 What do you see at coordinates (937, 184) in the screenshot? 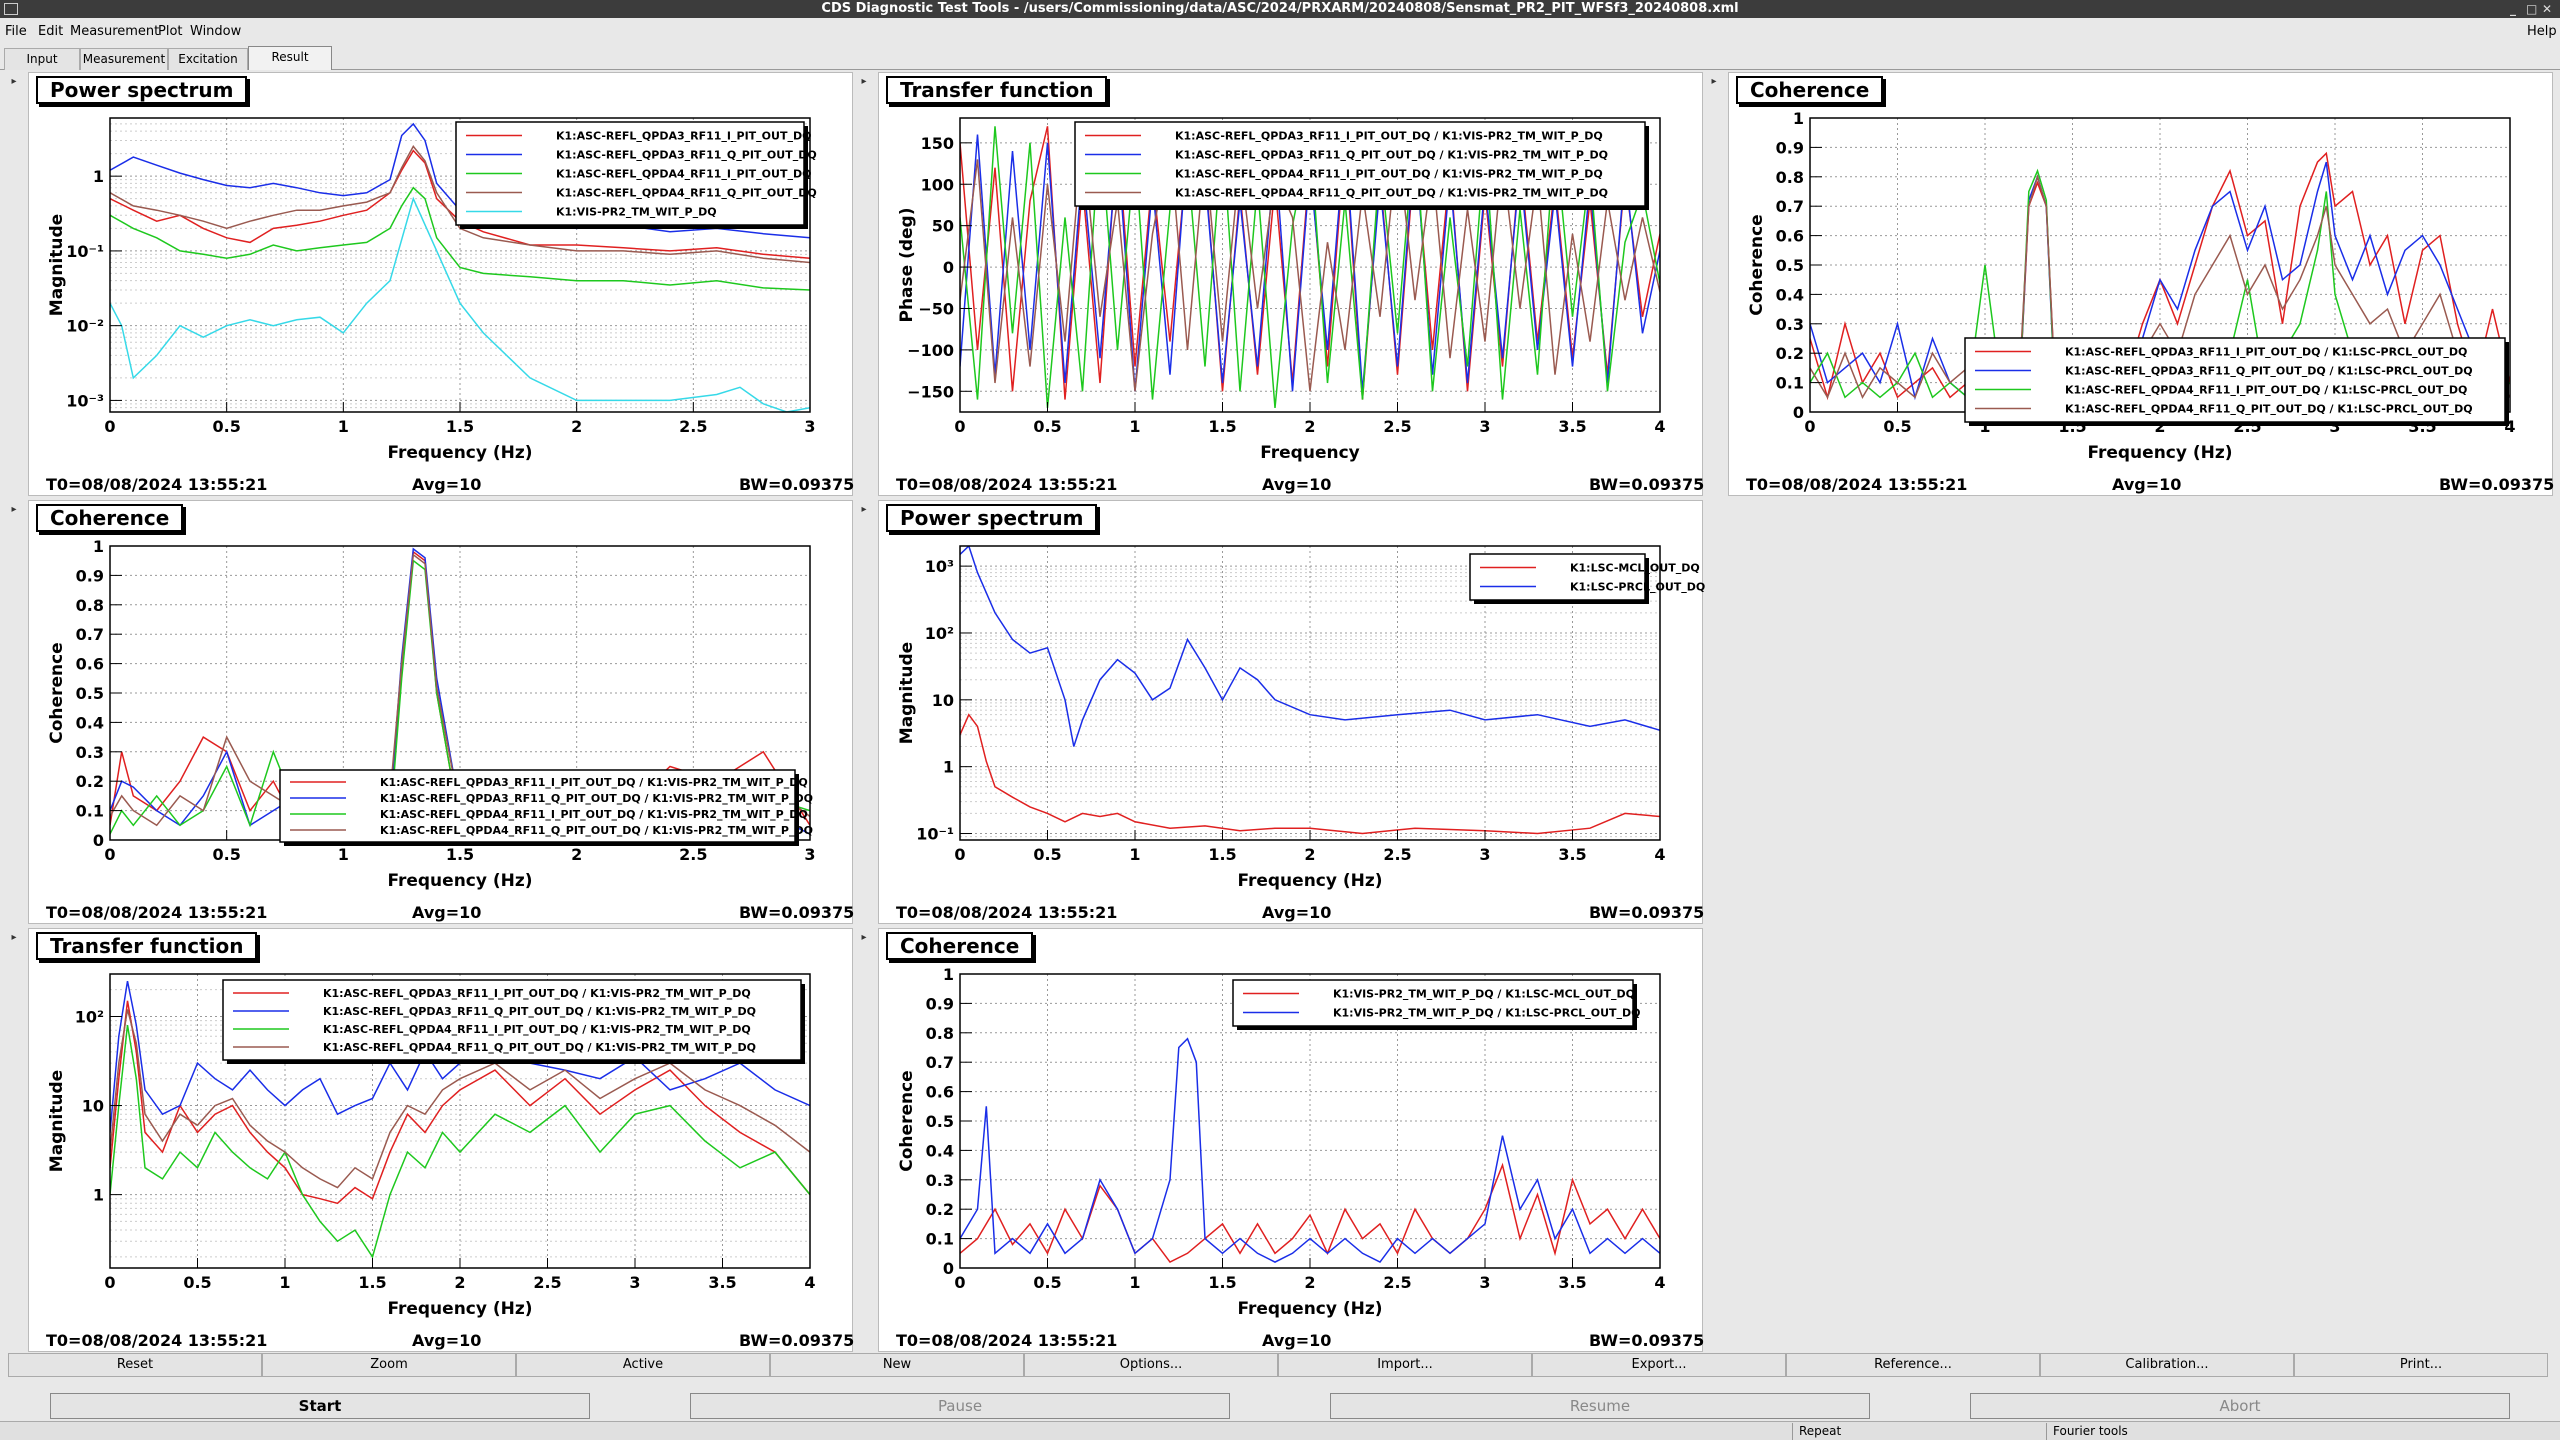
I see `y-tick-label: 100` at bounding box center [937, 184].